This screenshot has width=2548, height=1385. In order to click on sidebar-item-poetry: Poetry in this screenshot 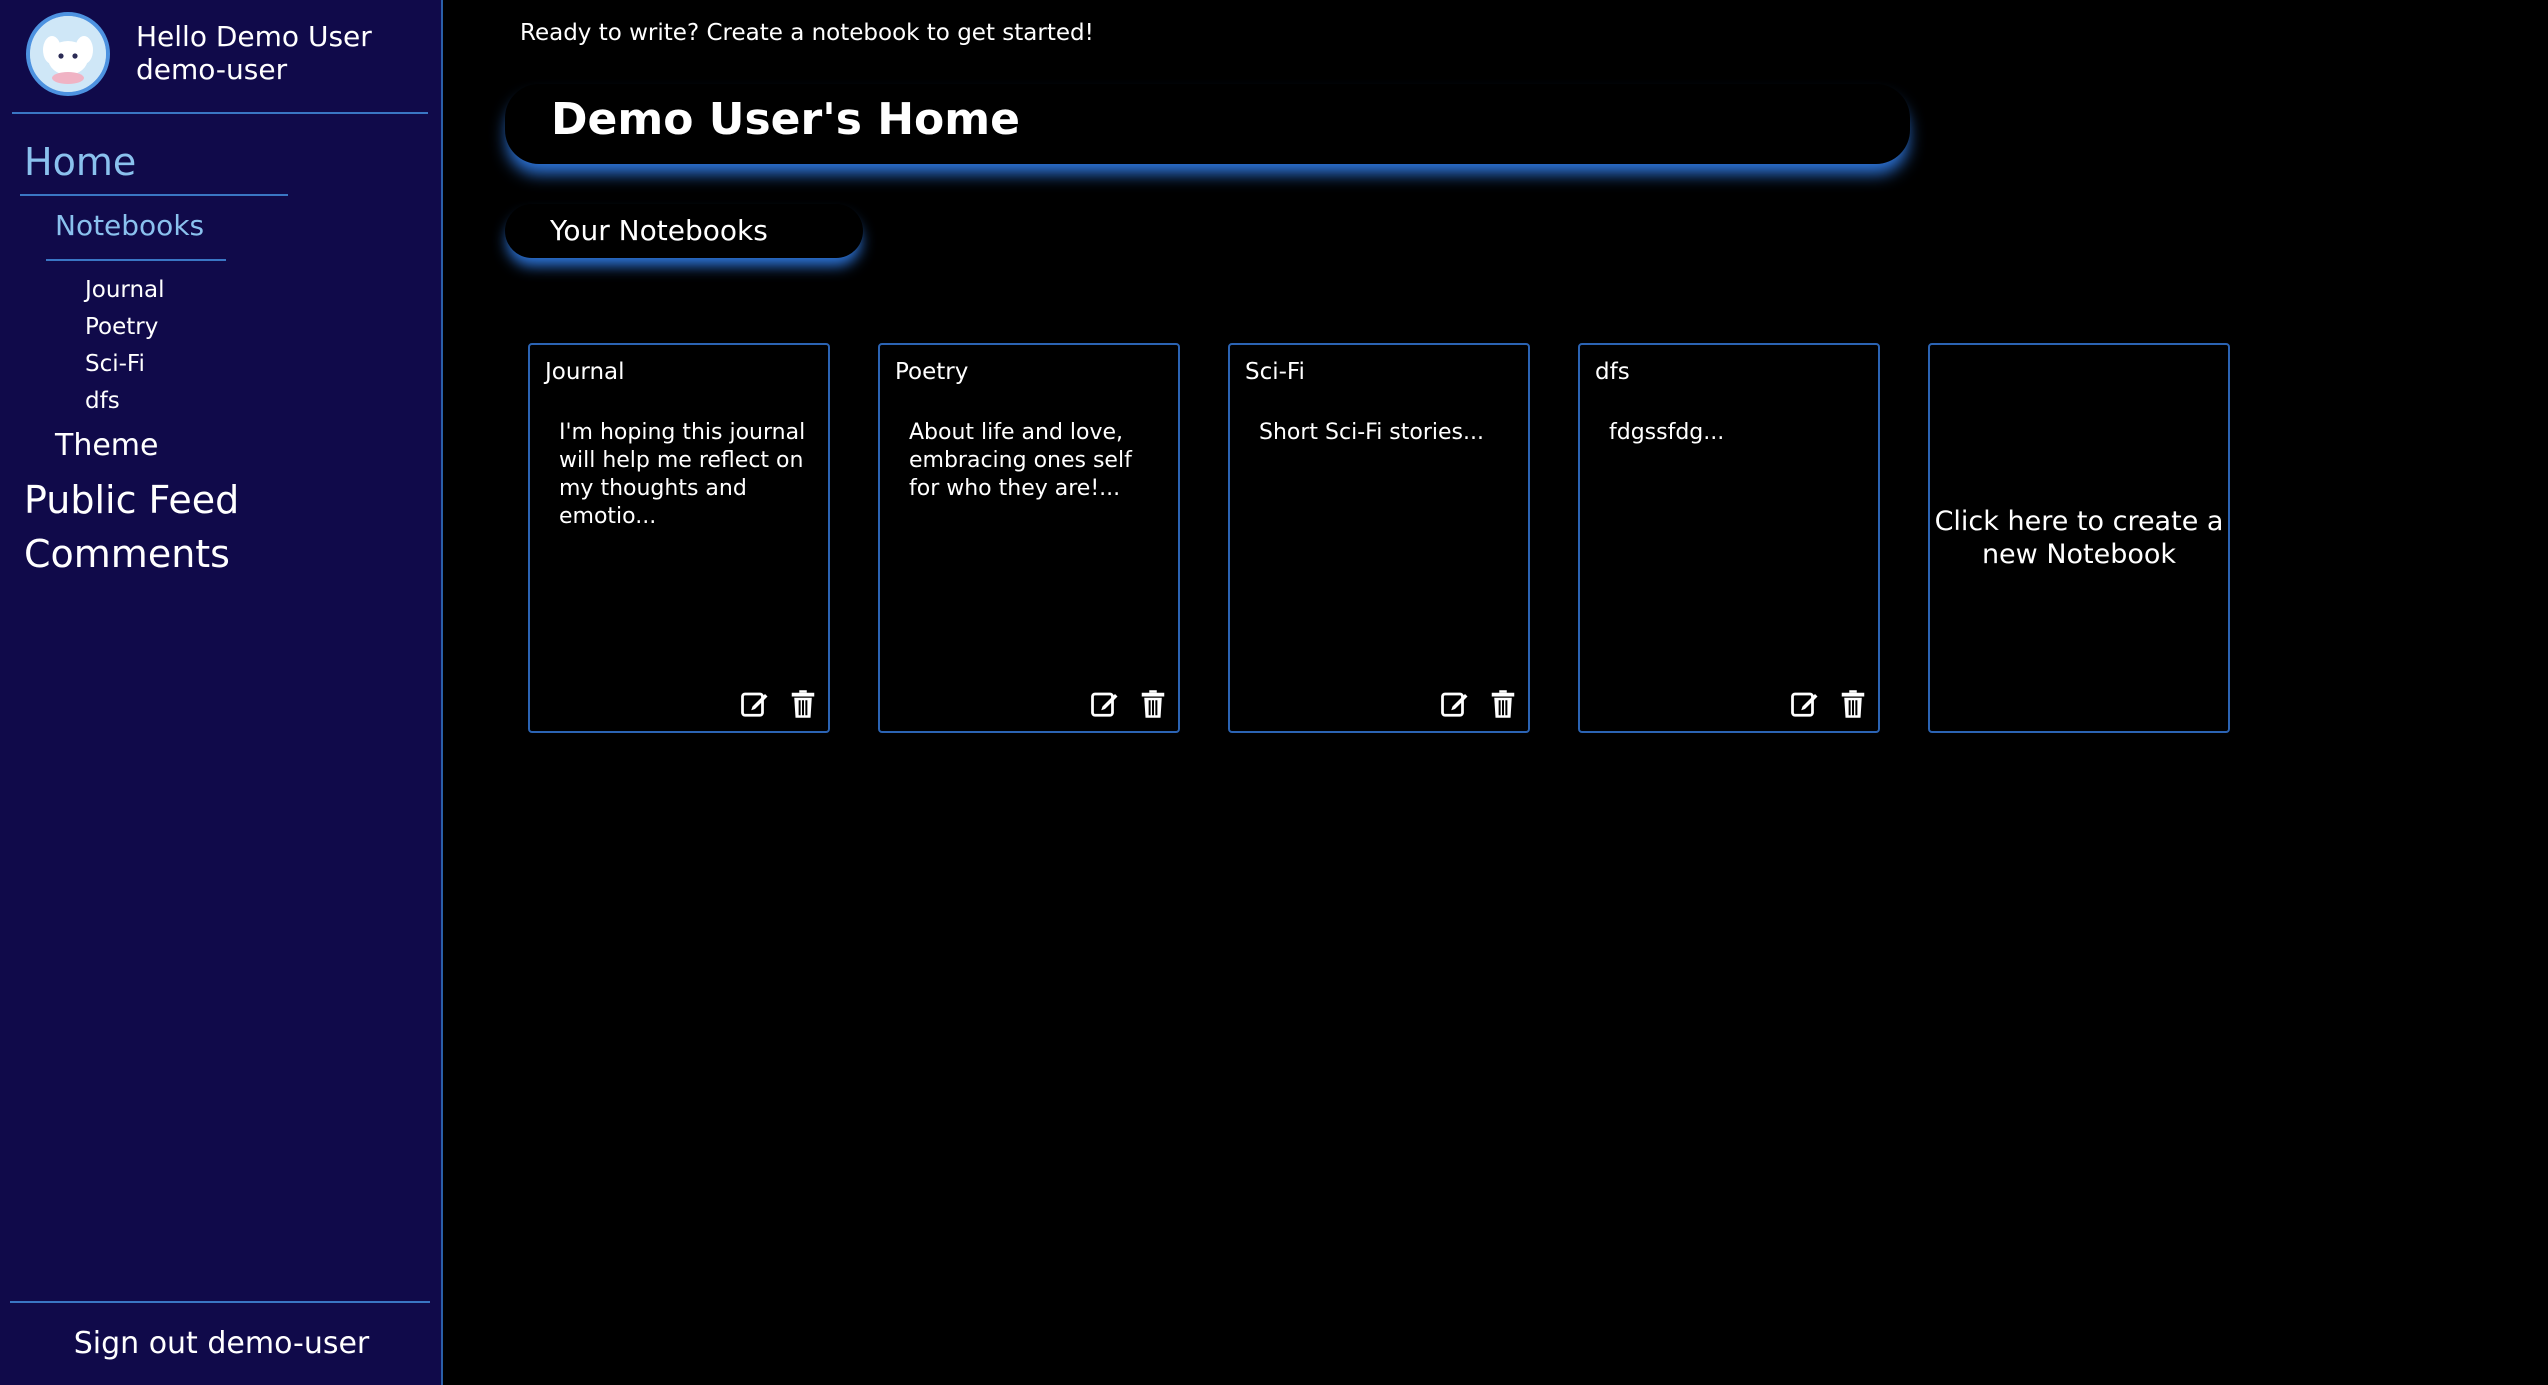, I will do `click(121, 327)`.